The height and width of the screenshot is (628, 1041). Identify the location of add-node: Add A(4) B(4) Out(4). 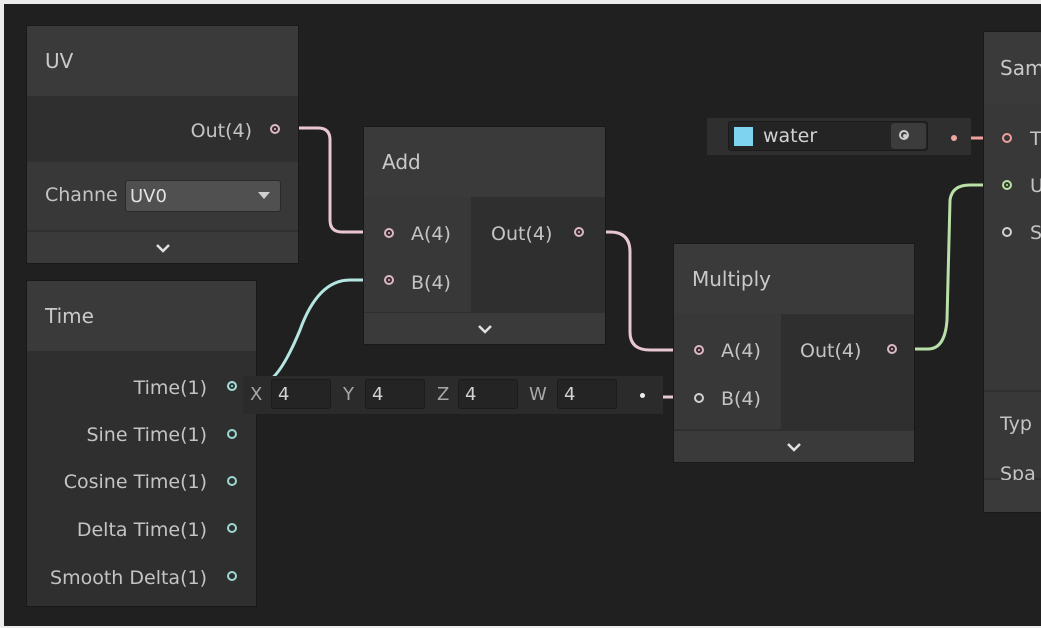
(484, 235).